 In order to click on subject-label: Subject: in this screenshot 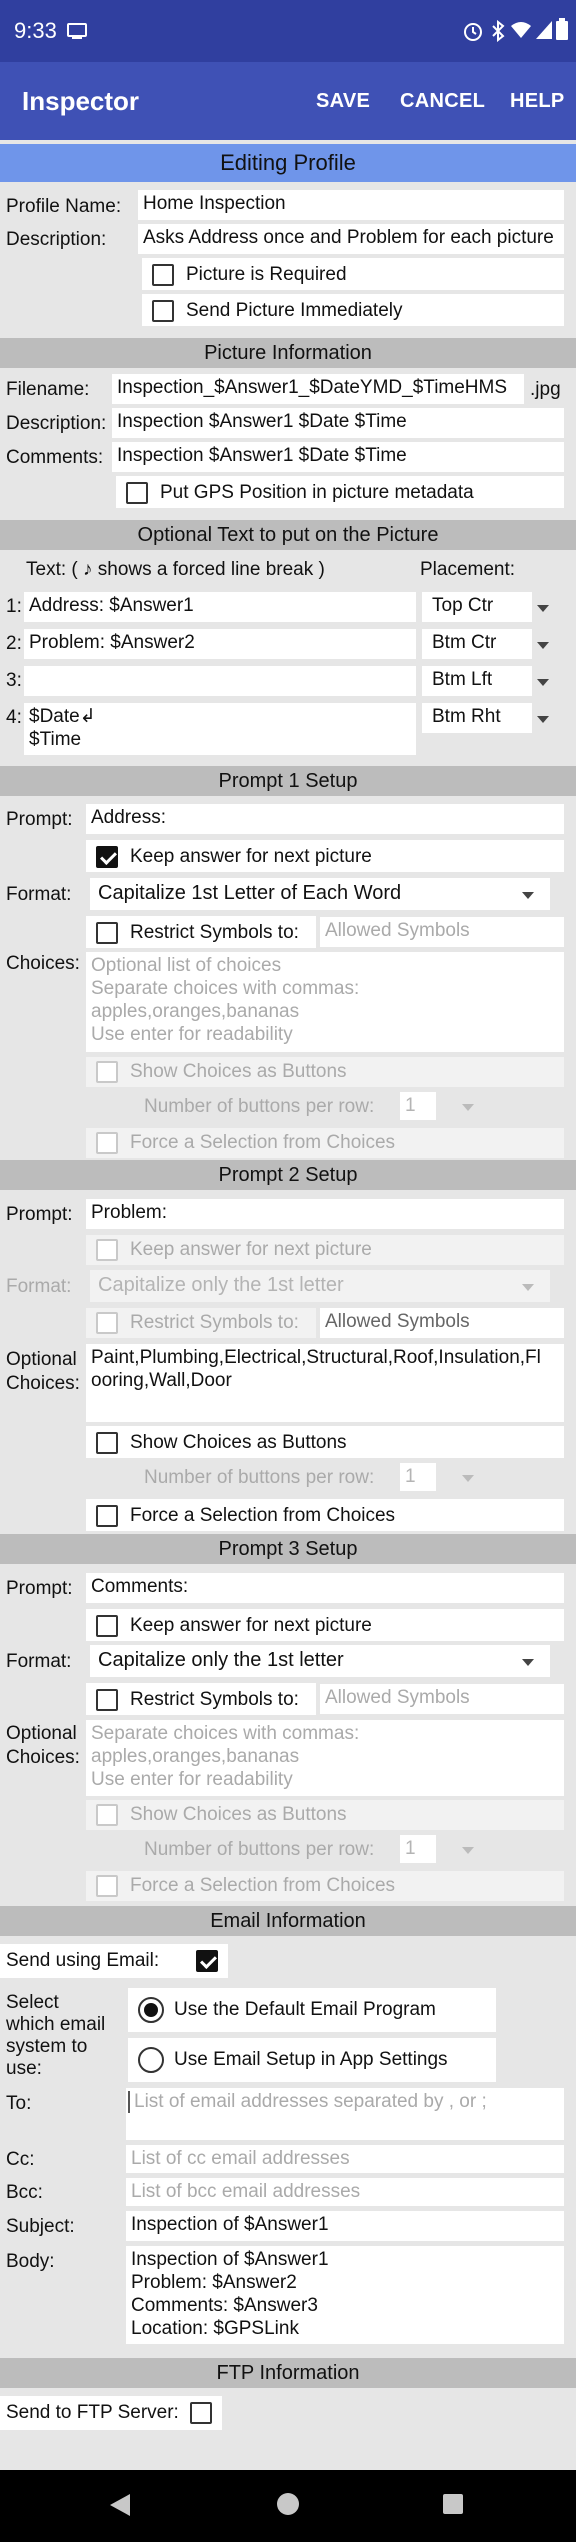, I will do `click(40, 2226)`.